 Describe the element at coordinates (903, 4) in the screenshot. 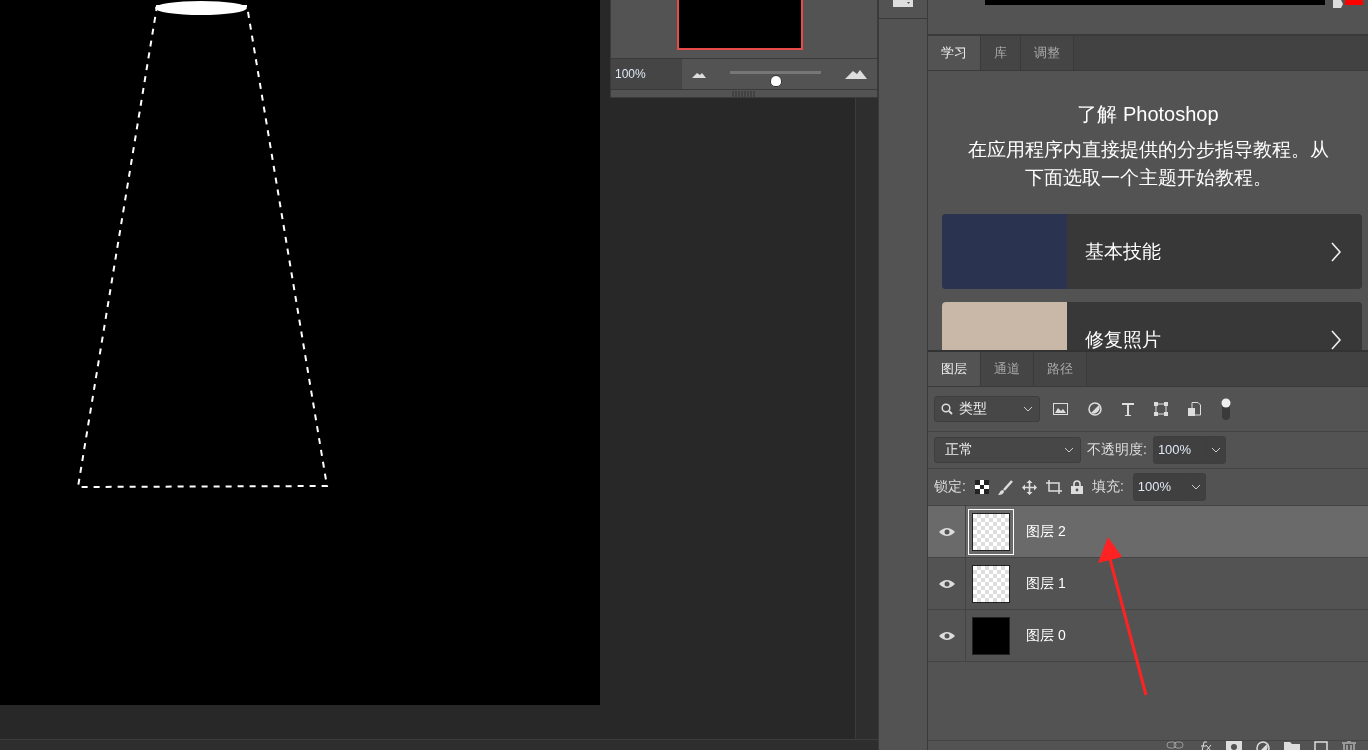

I see `panel-icon` at that location.